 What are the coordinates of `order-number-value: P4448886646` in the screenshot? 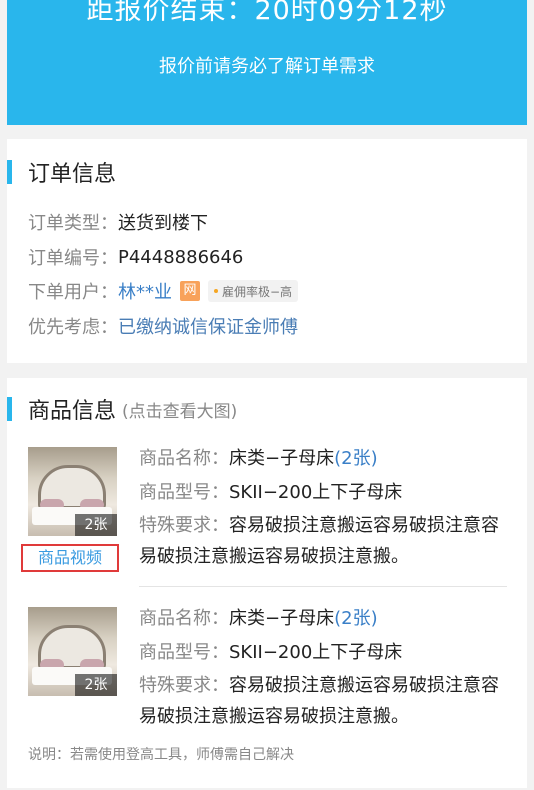 It's located at (181, 257).